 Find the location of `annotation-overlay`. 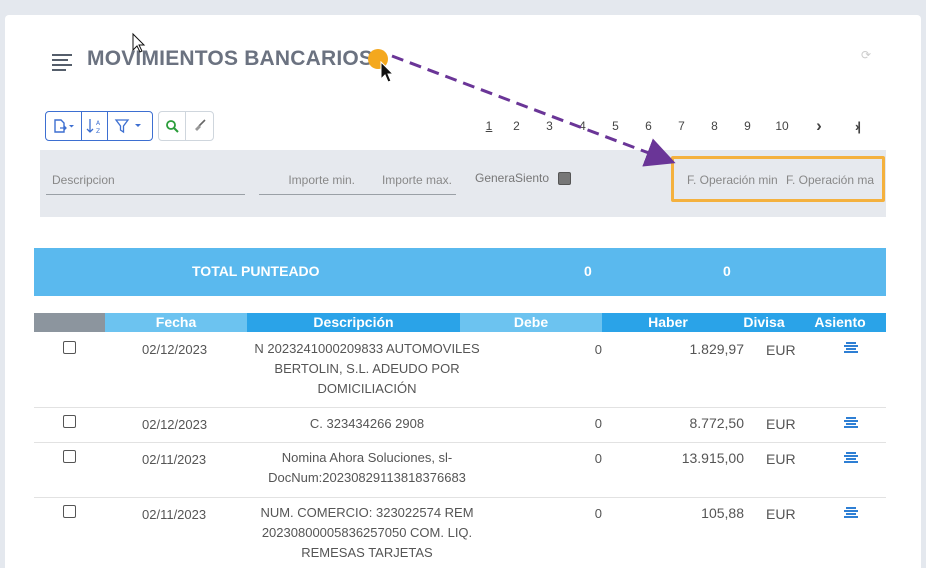

annotation-overlay is located at coordinates (404, 99).